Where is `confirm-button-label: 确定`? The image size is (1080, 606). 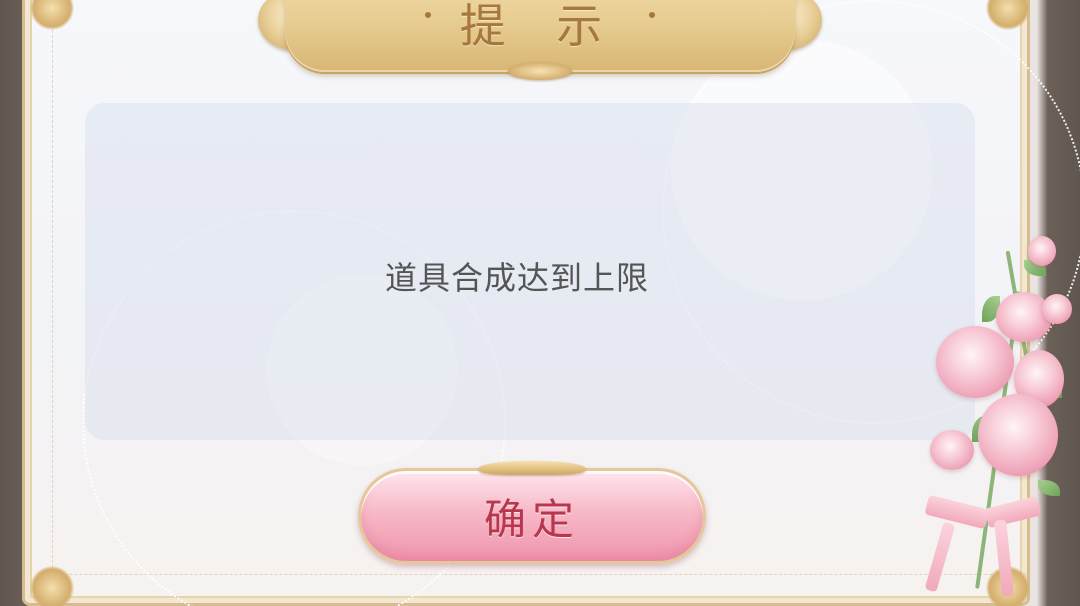
confirm-button-label: 确定 is located at coordinates (531, 519).